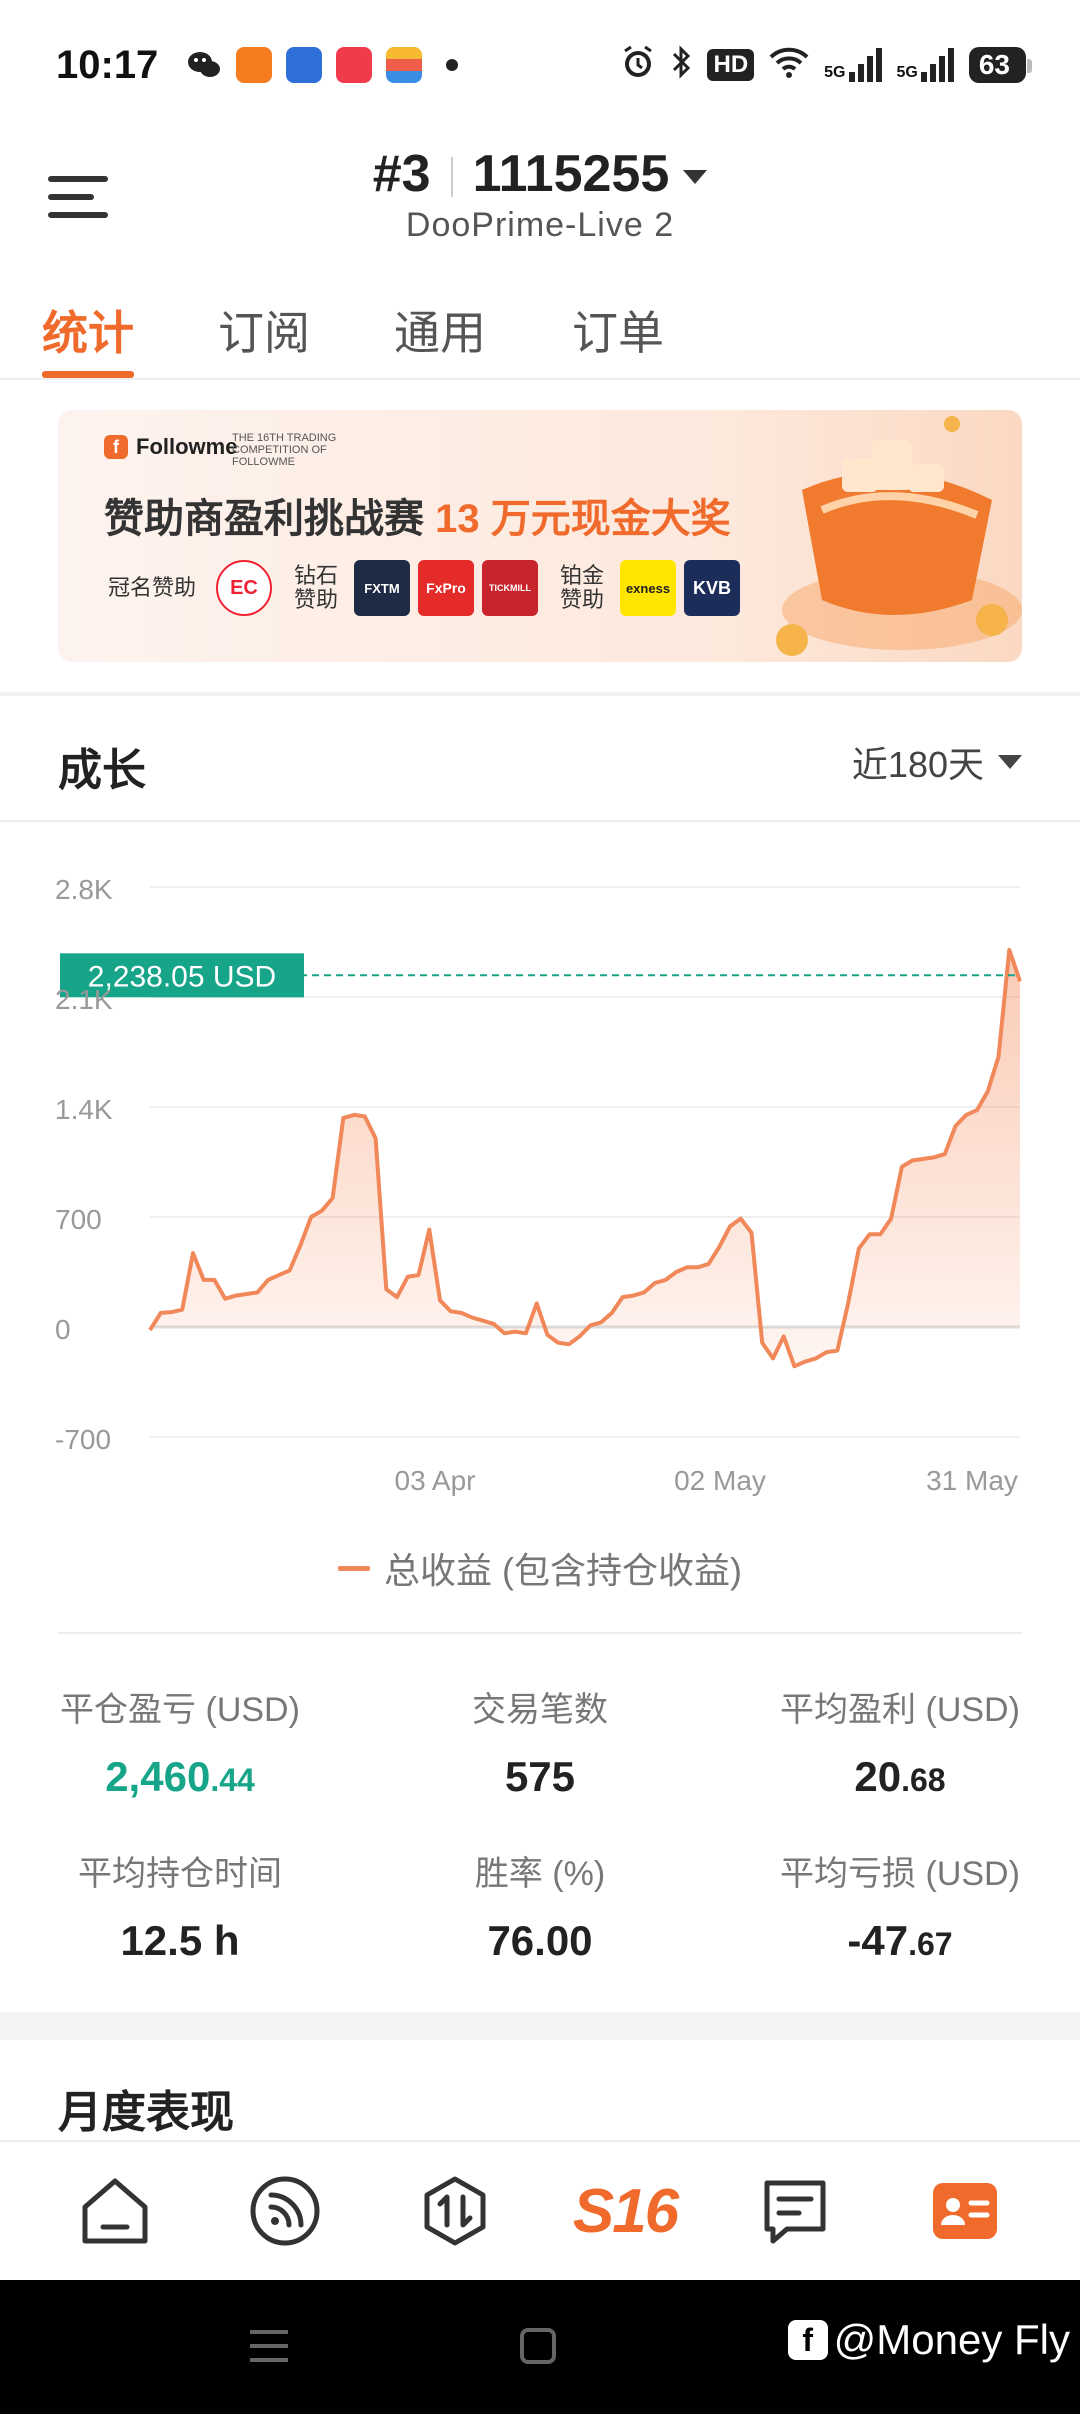  What do you see at coordinates (789, 65) in the screenshot?
I see `wifi-icon` at bounding box center [789, 65].